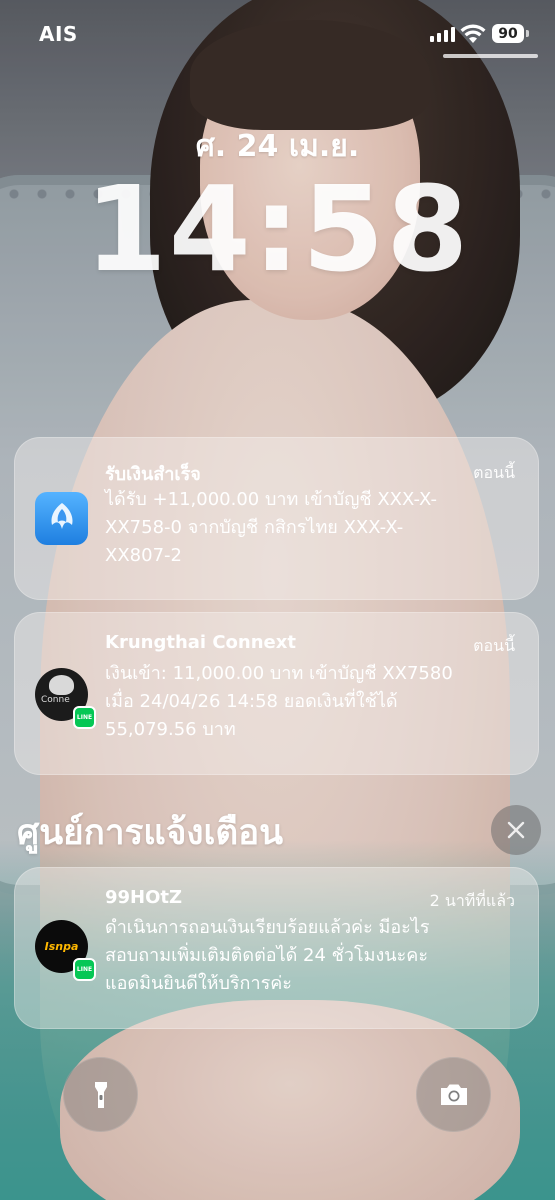 The width and height of the screenshot is (555, 1200). What do you see at coordinates (277, 229) in the screenshot?
I see `lockscreen-time: 14:58` at bounding box center [277, 229].